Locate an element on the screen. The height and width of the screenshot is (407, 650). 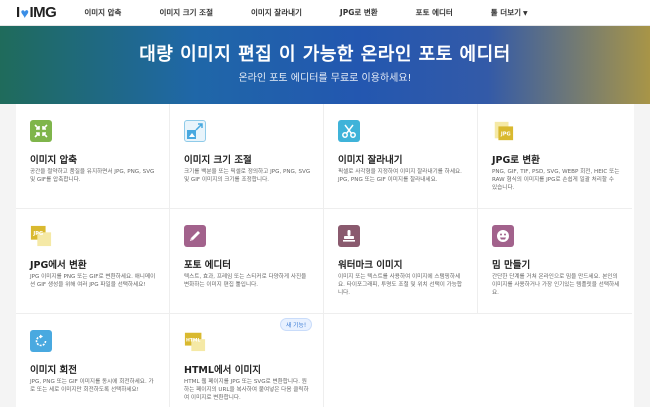
meme-face-icon is located at coordinates (503, 236).